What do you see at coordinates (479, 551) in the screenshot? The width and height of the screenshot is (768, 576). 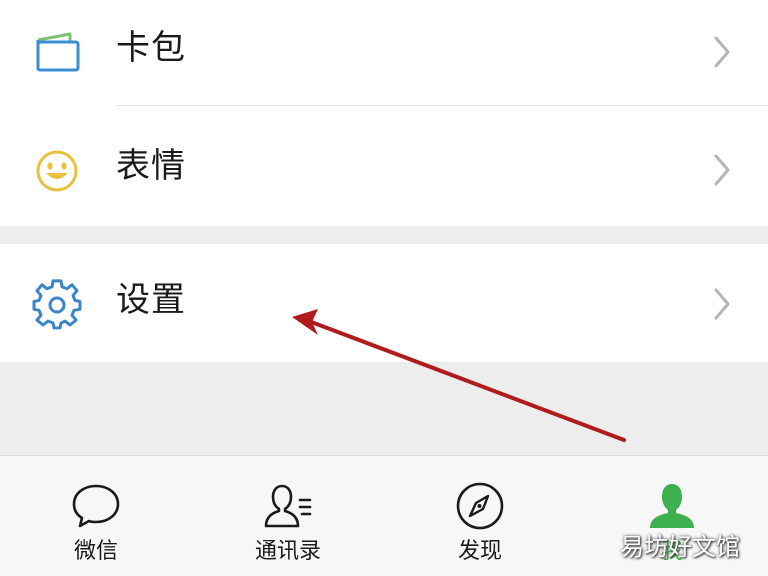 I see `tab-label: 发现` at bounding box center [479, 551].